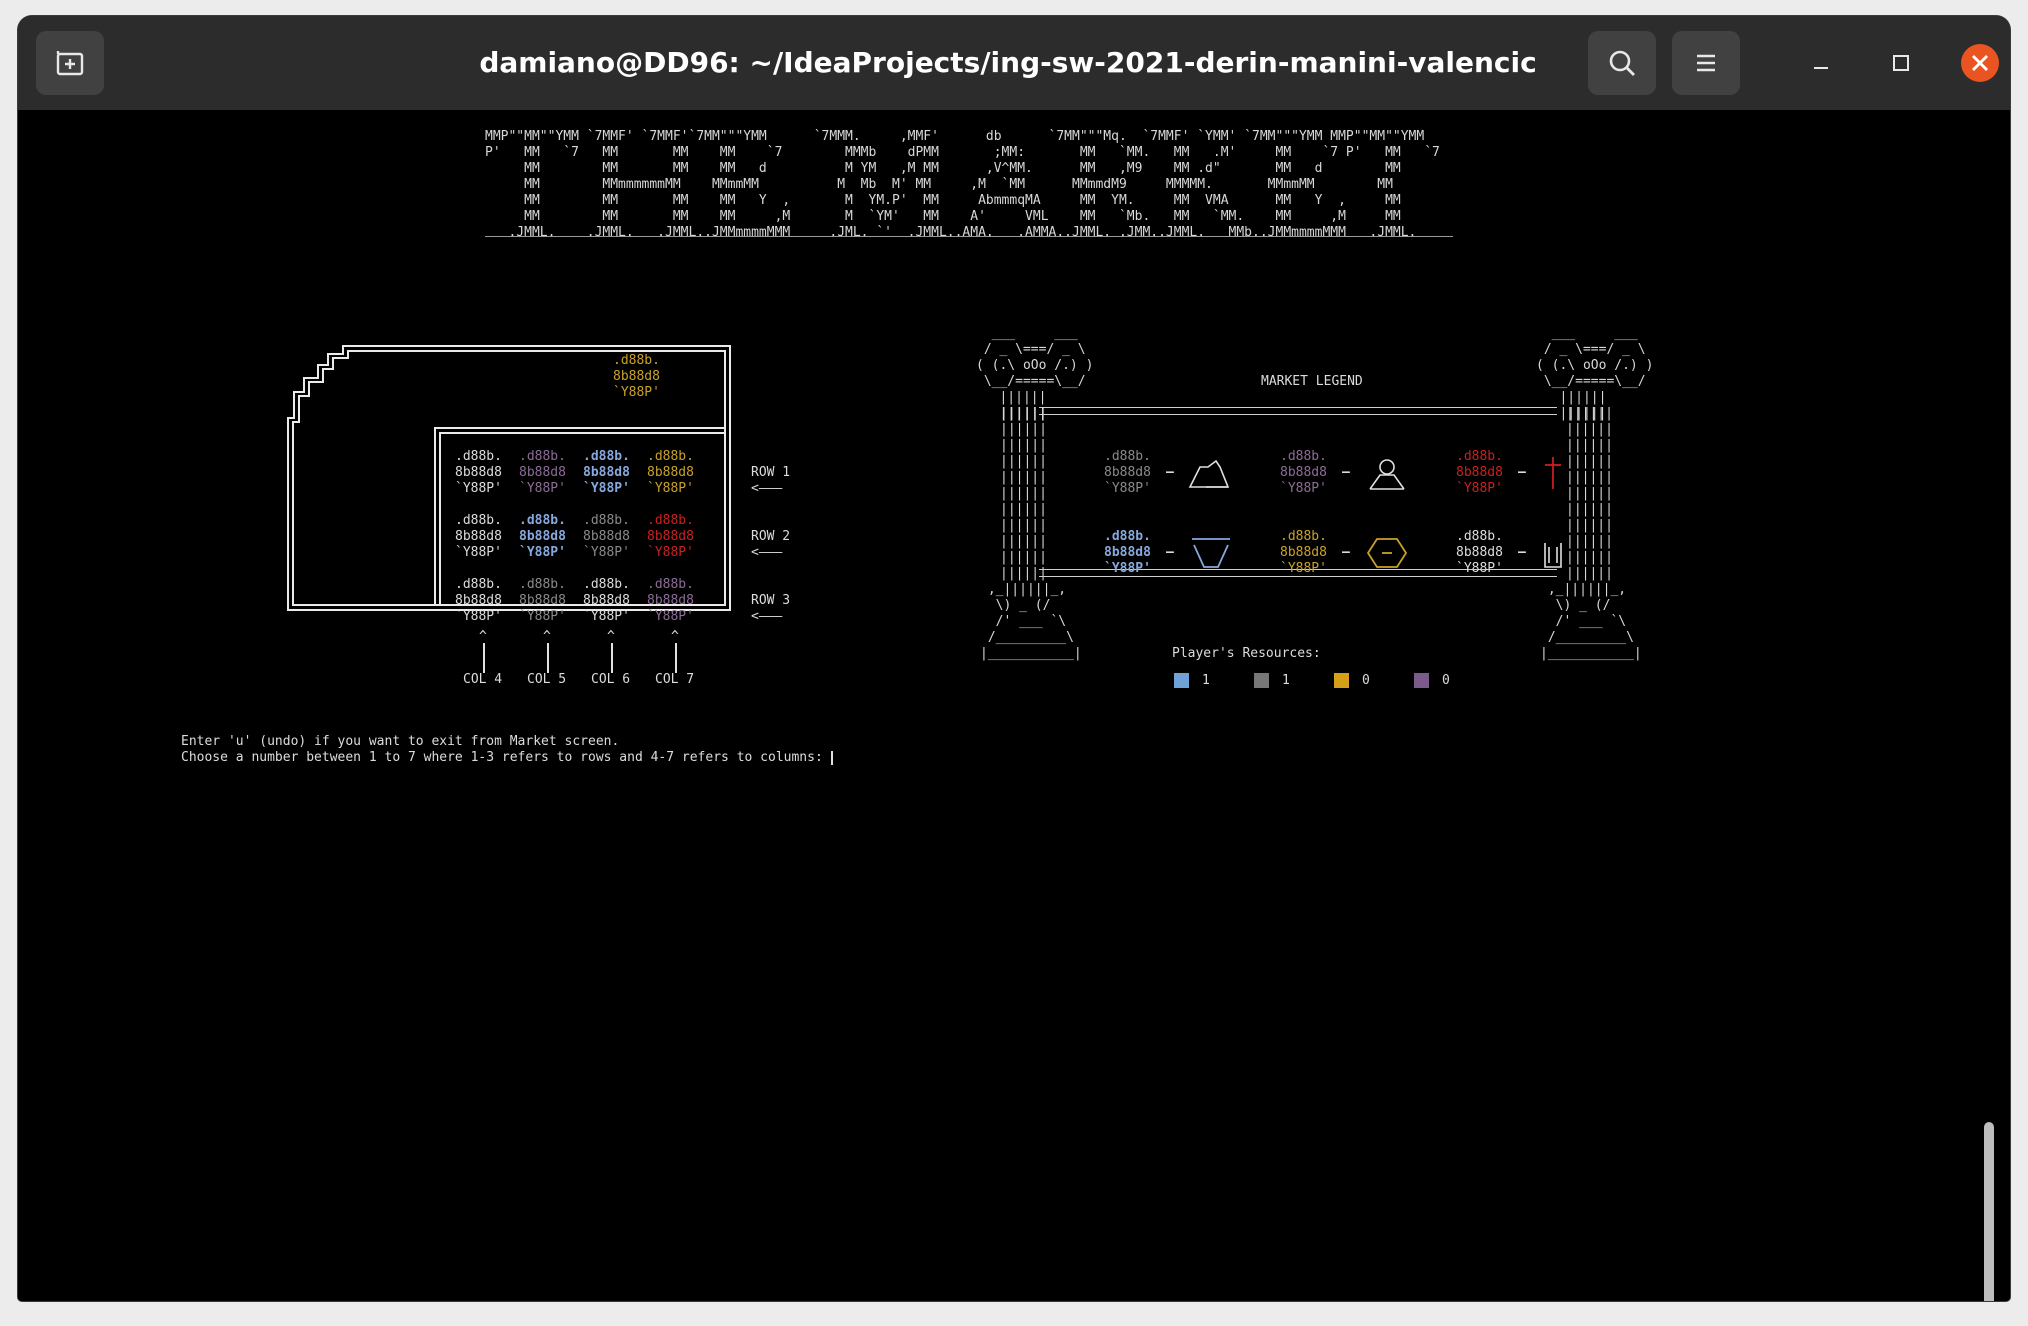  Describe the element at coordinates (1821, 63) in the screenshot. I see `minimize-button` at that location.